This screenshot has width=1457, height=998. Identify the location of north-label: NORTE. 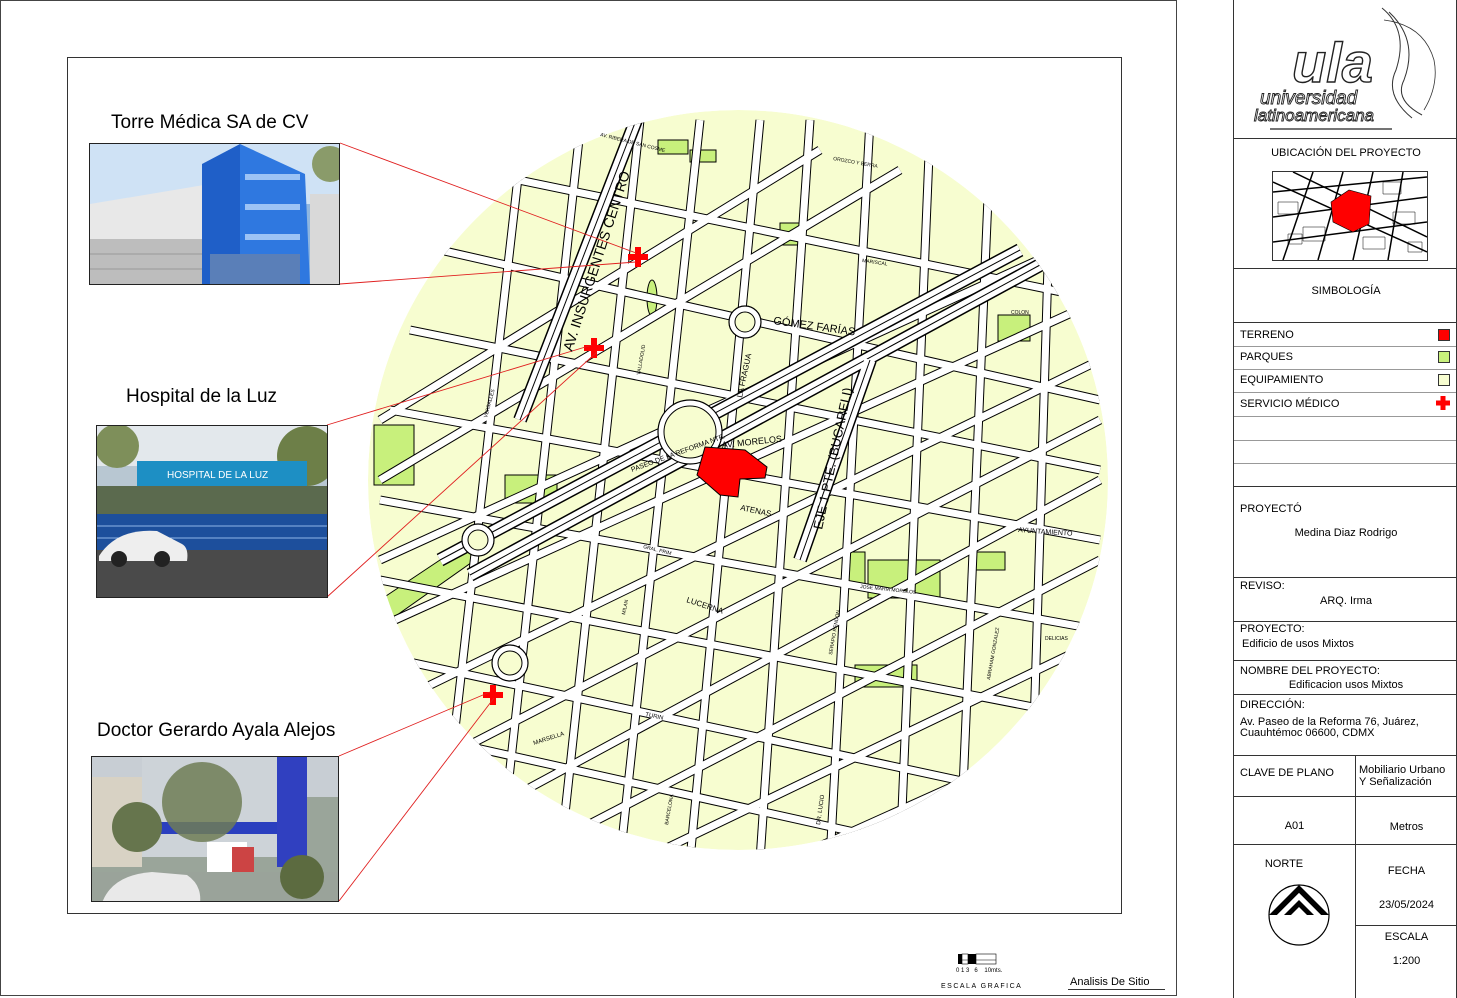
(1284, 864).